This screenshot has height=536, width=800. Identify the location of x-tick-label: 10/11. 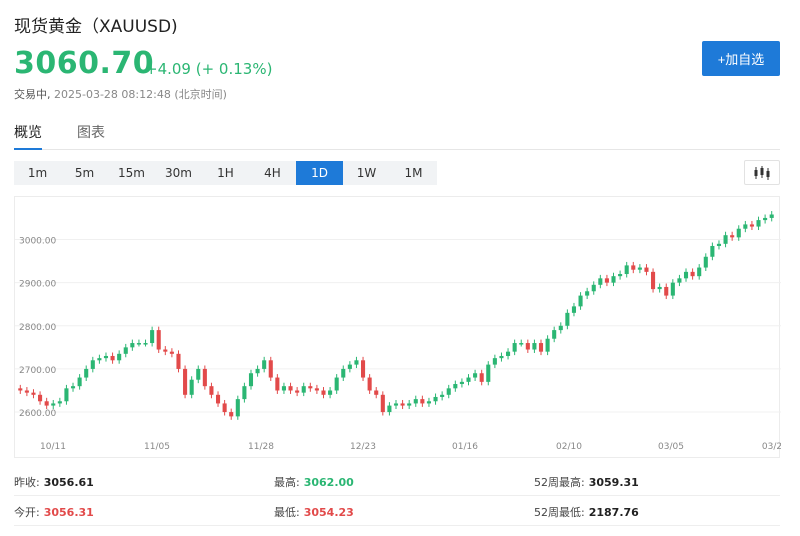
(53, 447).